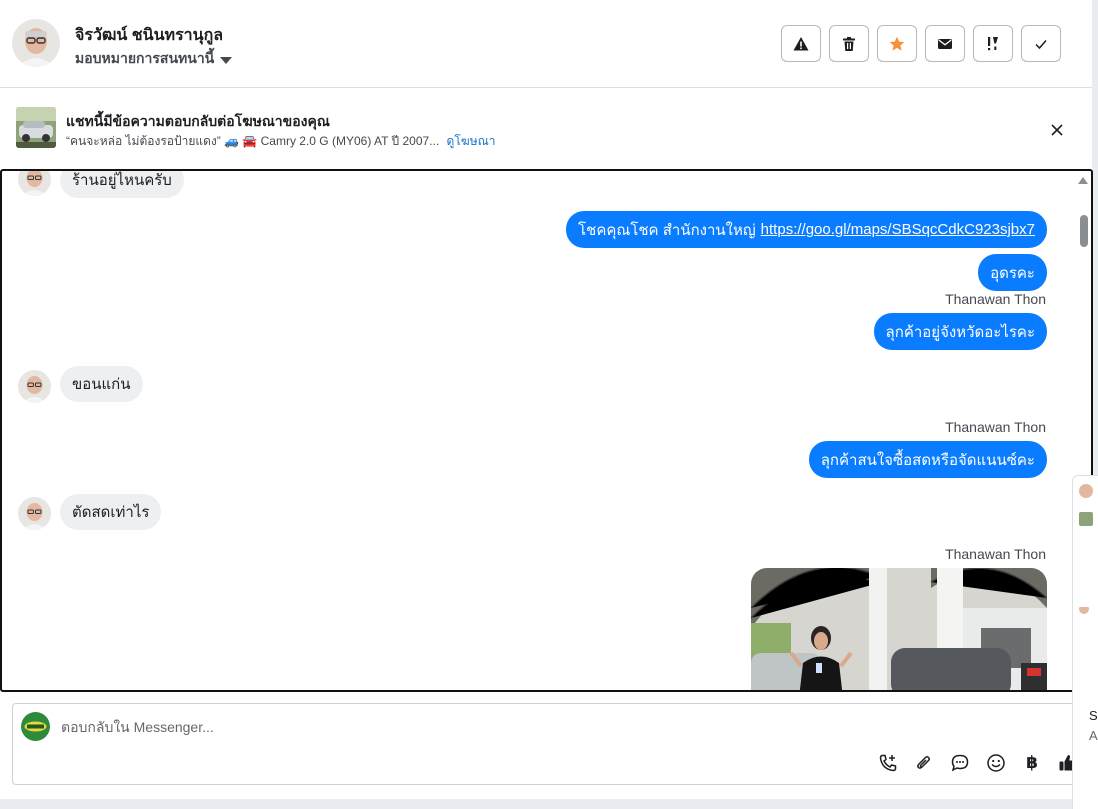 The image size is (1098, 809). What do you see at coordinates (1083, 180) in the screenshot?
I see `scroll-up-arrow-icon` at bounding box center [1083, 180].